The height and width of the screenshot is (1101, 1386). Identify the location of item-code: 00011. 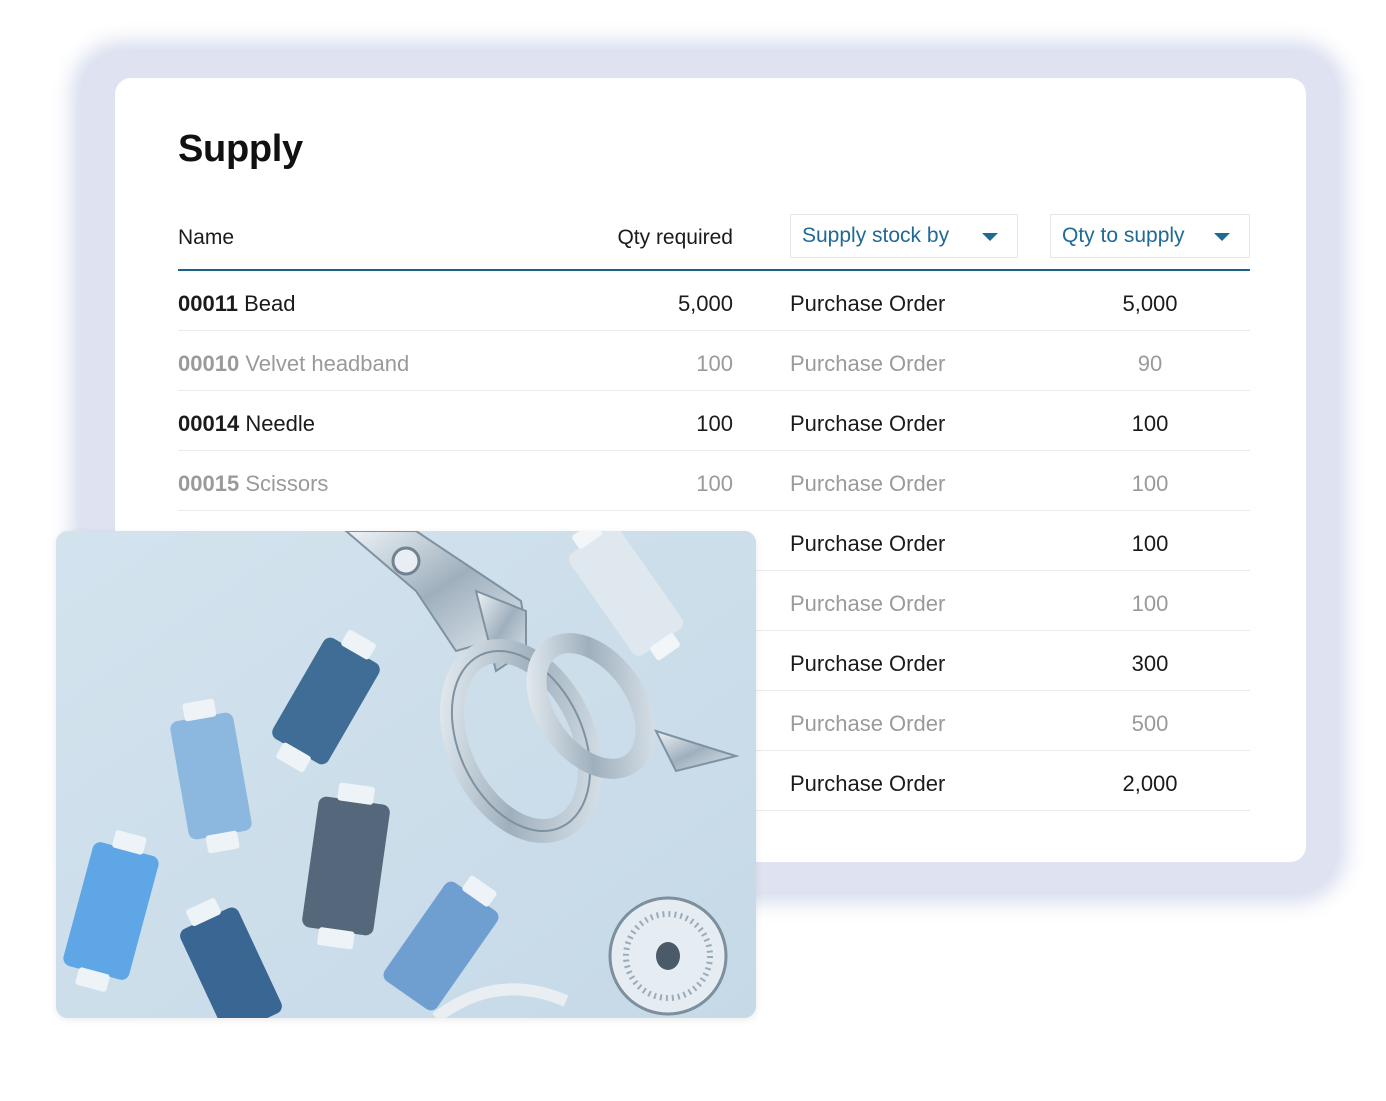
(208, 303).